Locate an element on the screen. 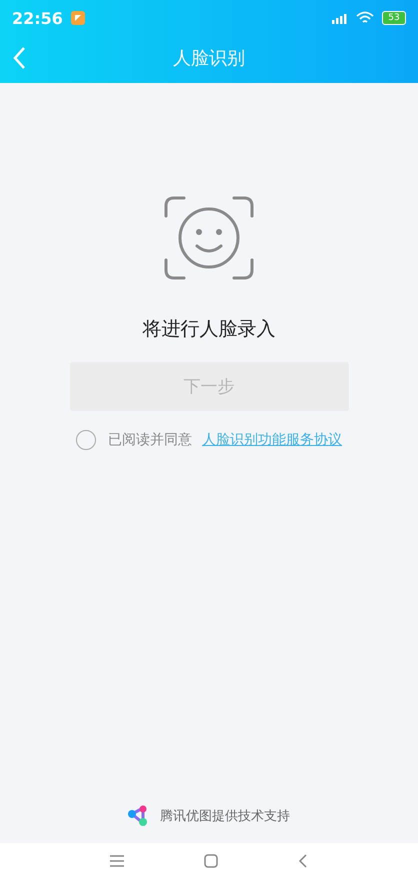  agree-text: 已阅读并同意 is located at coordinates (150, 440).